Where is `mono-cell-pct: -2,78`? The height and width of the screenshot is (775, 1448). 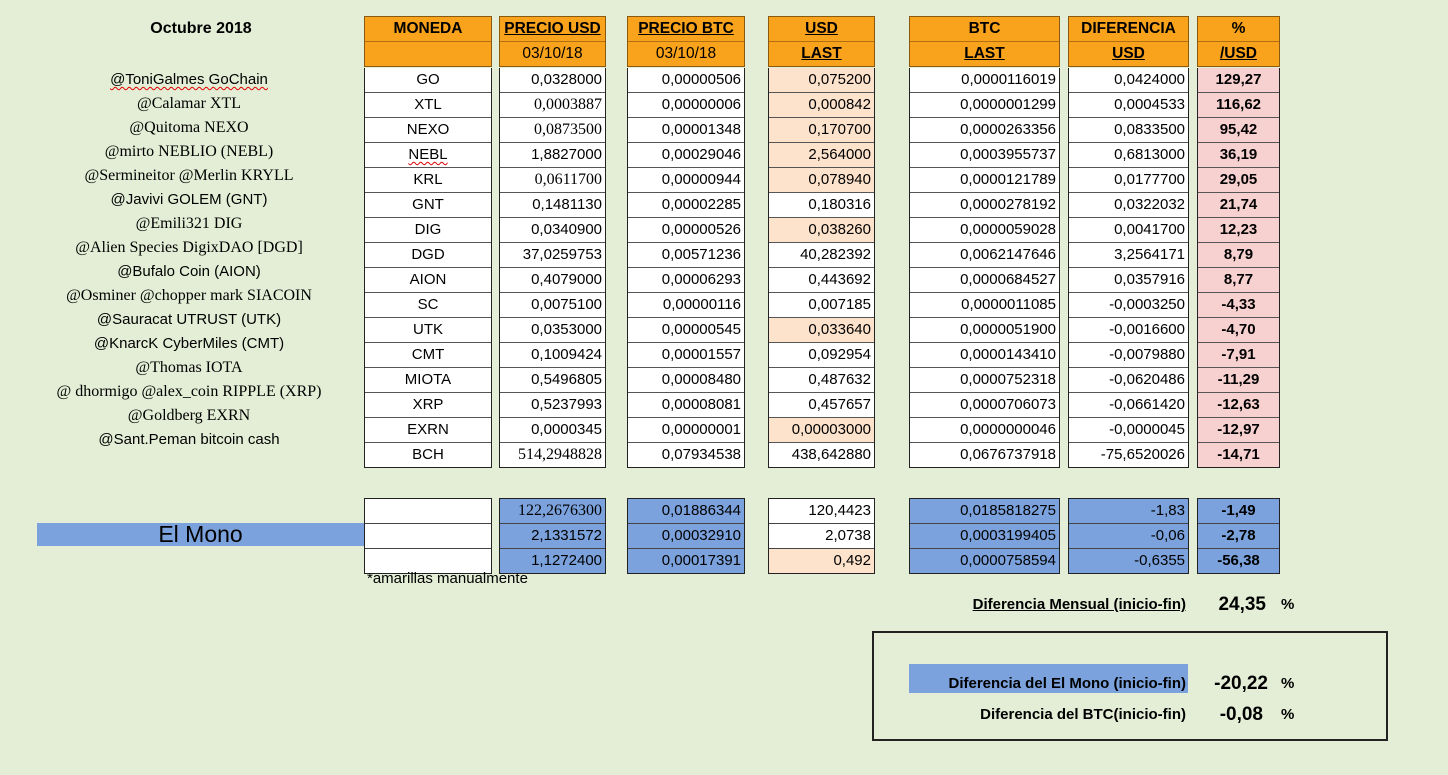
mono-cell-pct: -2,78 is located at coordinates (1238, 536).